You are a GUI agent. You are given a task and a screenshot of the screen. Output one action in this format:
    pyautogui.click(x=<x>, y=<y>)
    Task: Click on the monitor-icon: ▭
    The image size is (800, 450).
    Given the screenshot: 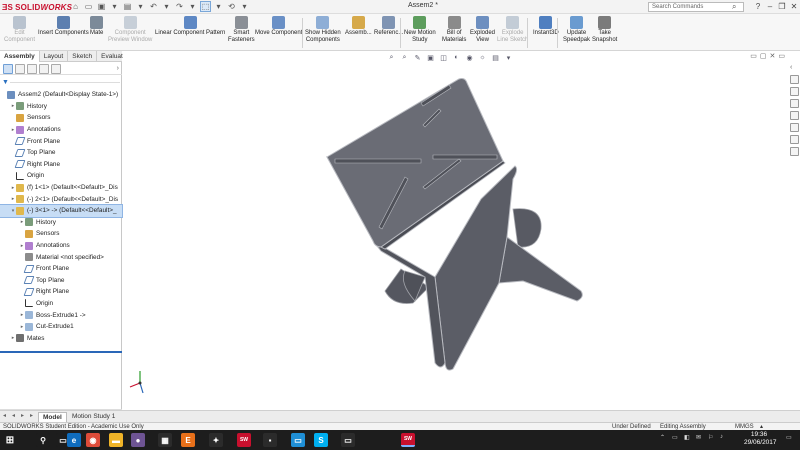 What is the action you would take?
    pyautogui.click(x=348, y=440)
    